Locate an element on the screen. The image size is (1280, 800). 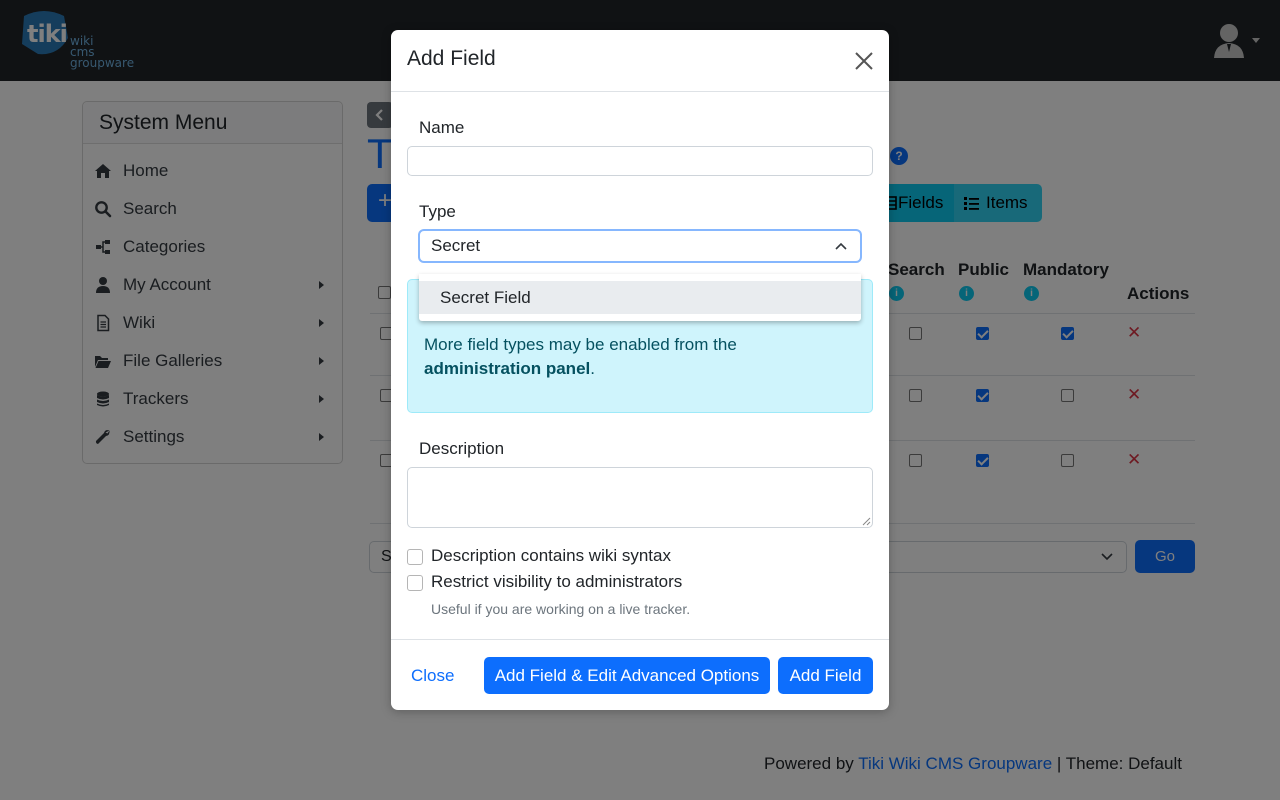
modal-header: Add Field is located at coordinates (640, 61).